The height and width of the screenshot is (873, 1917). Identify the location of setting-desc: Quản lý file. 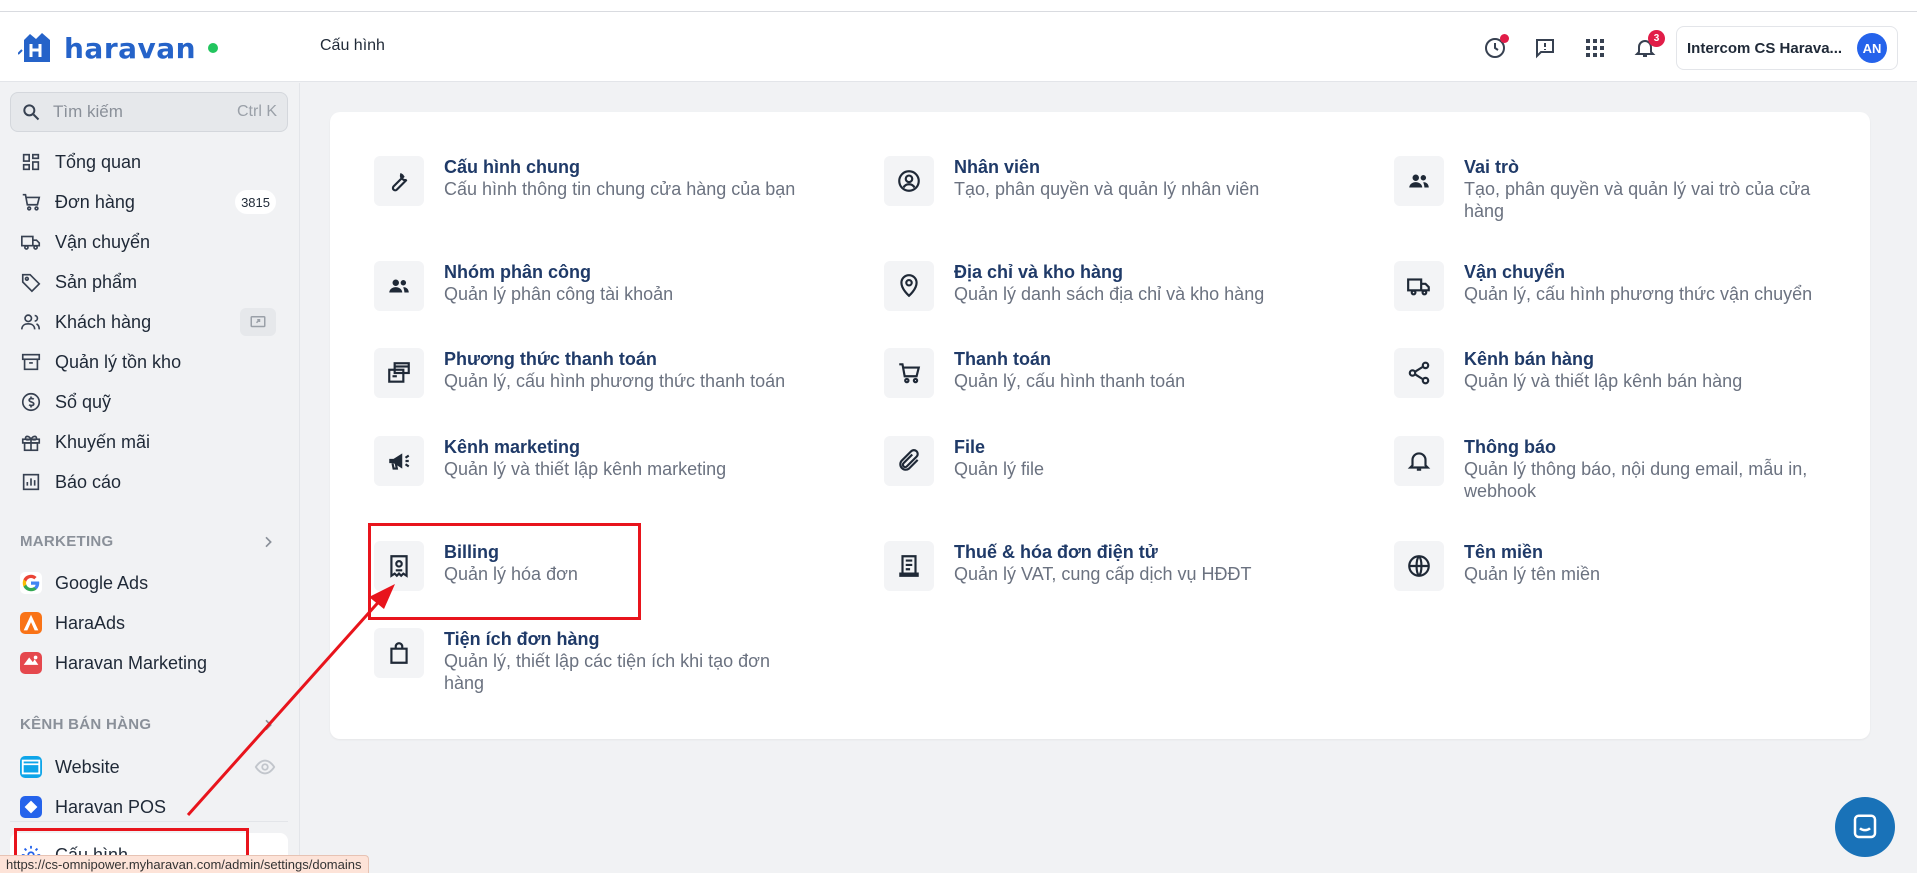
(999, 469).